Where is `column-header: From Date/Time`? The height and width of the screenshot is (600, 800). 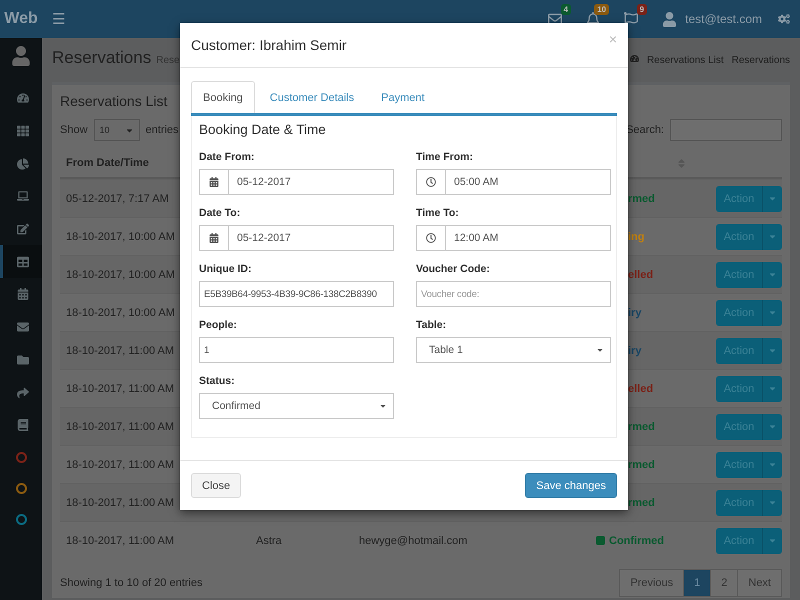
column-header: From Date/Time is located at coordinates (107, 163).